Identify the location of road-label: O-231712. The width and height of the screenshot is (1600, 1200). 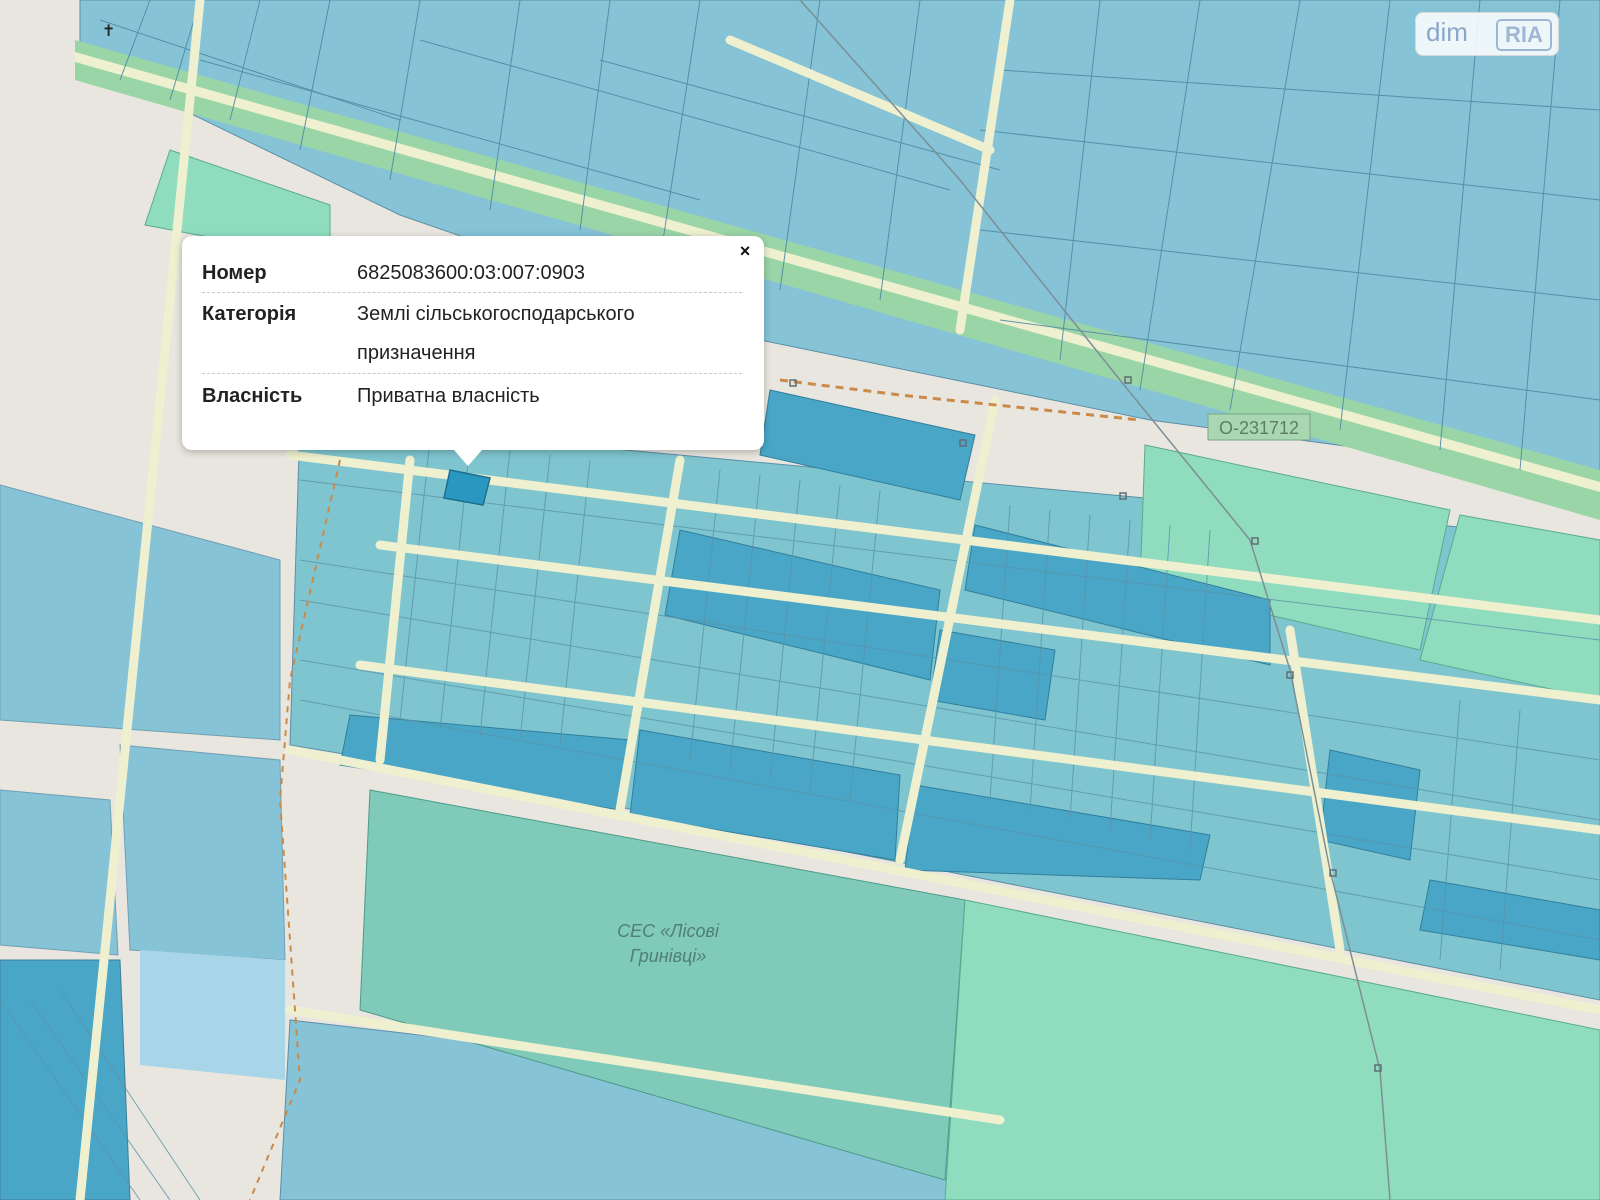
(1259, 428).